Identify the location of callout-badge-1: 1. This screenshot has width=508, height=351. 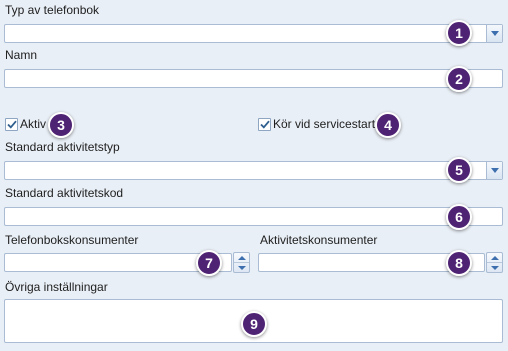
(459, 33).